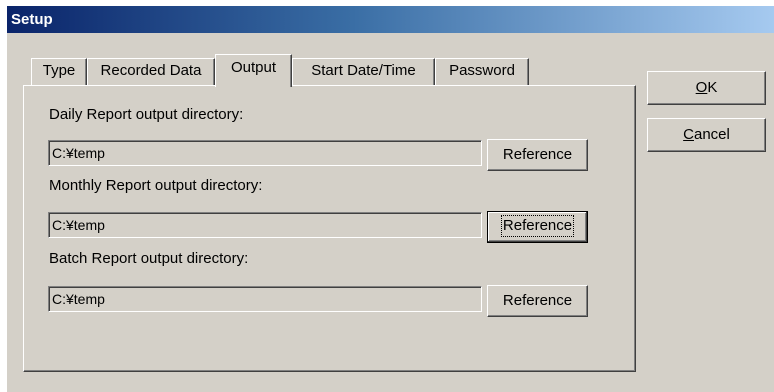 This screenshot has width=774, height=392. Describe the element at coordinates (390, 19) in the screenshot. I see `title-bar: Setup` at that location.